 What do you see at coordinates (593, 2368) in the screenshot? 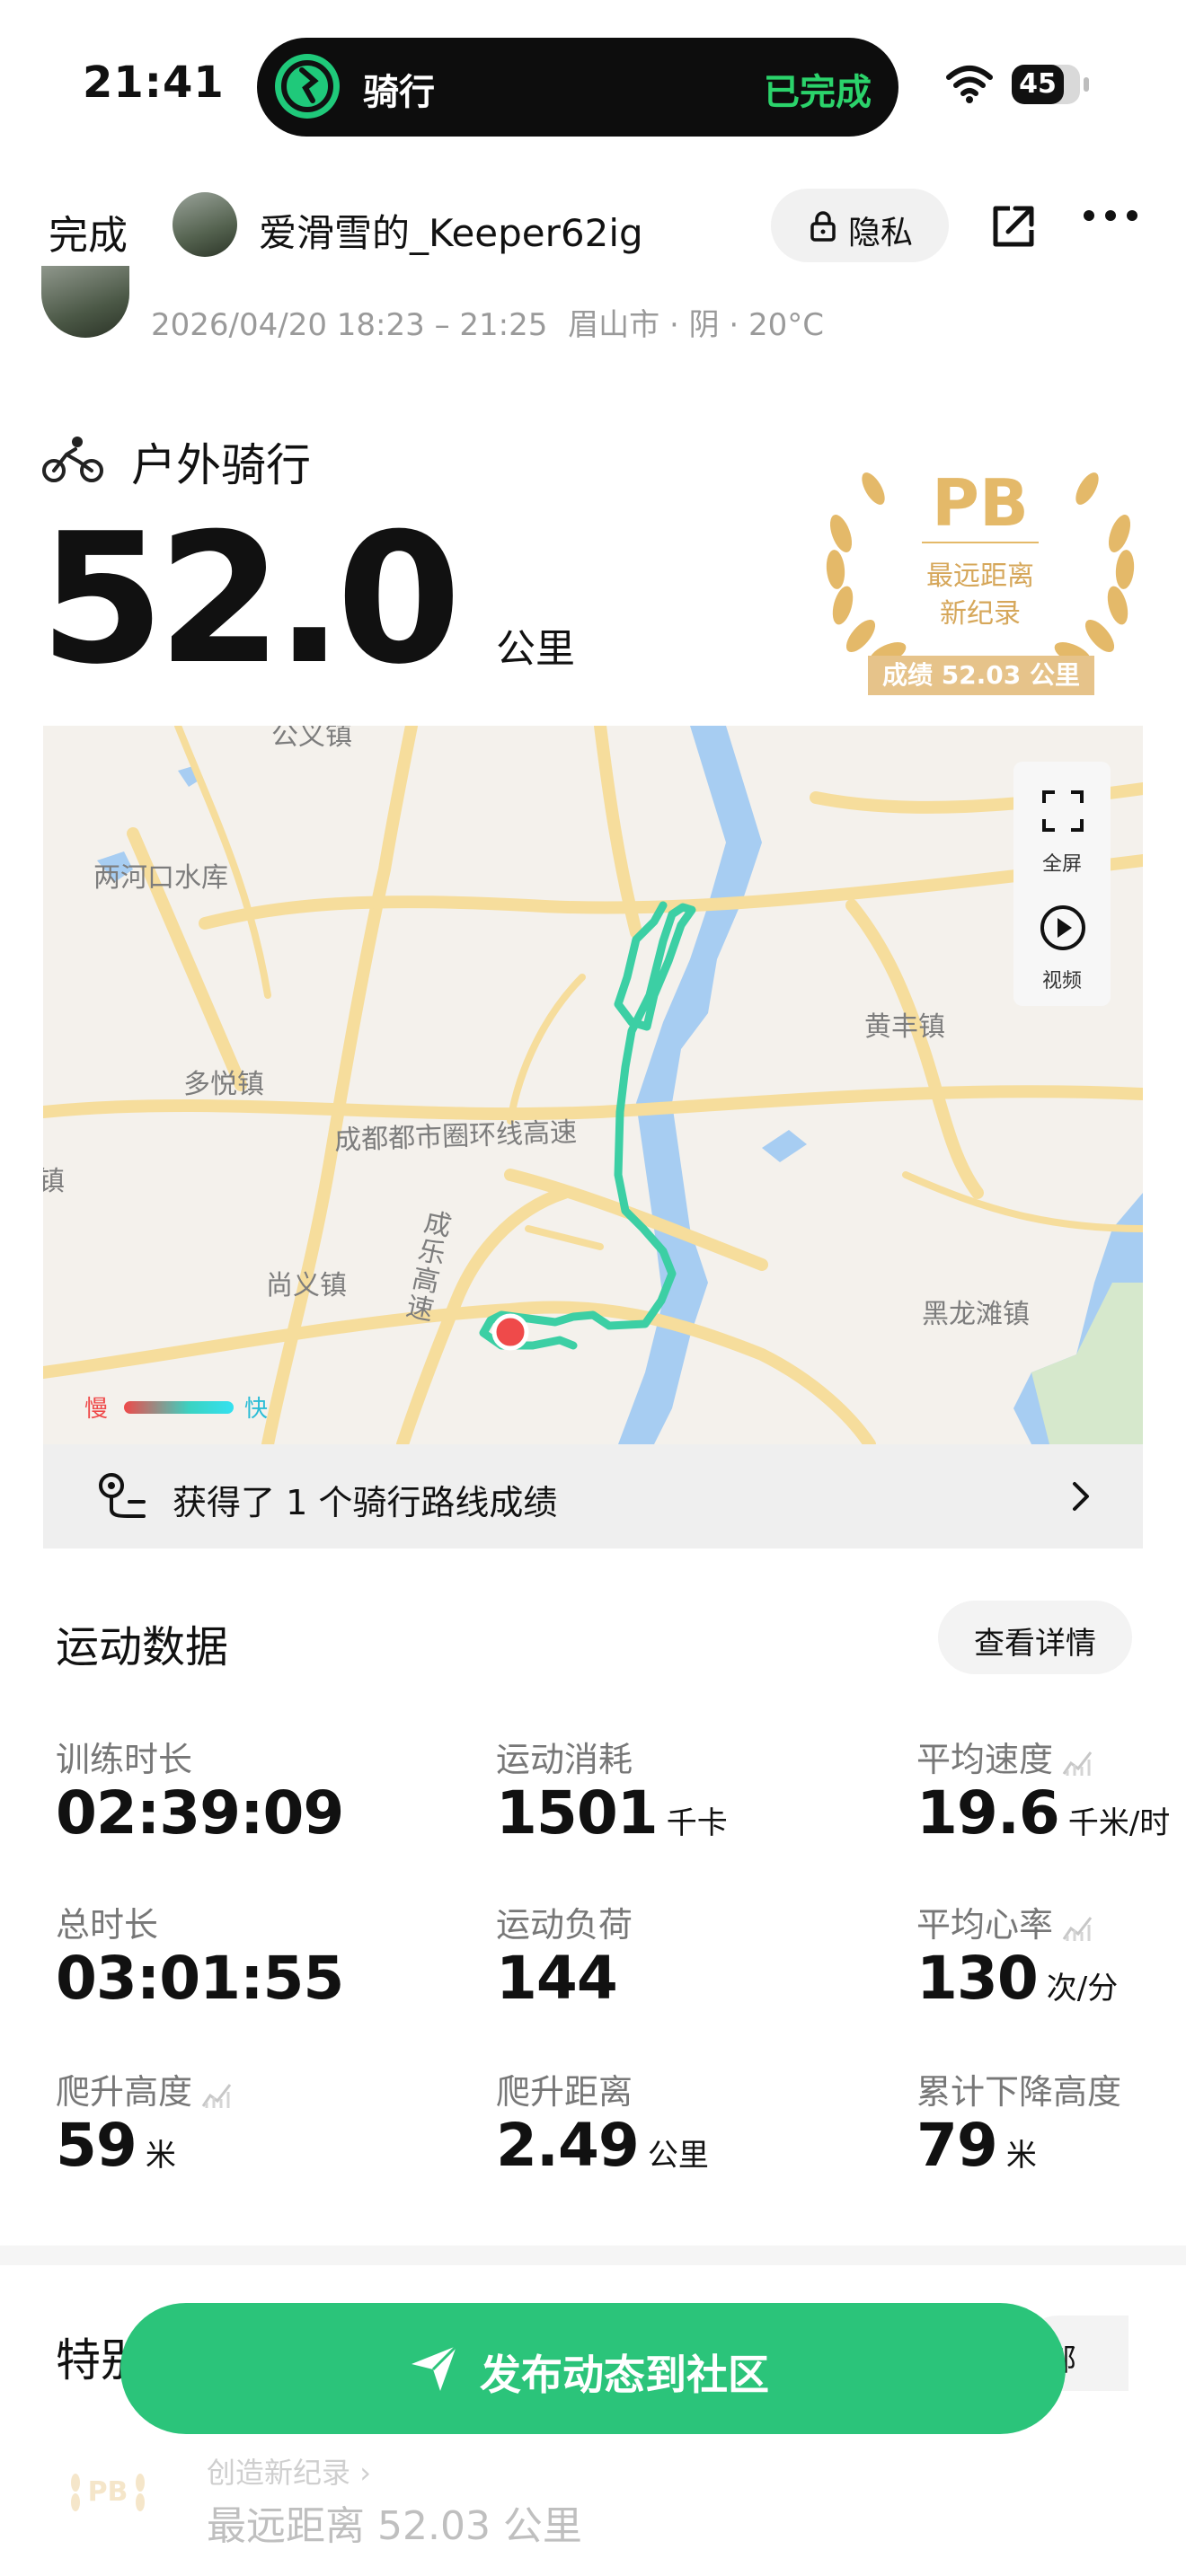
I see `publish-to-community-button: 发布动态到社区` at bounding box center [593, 2368].